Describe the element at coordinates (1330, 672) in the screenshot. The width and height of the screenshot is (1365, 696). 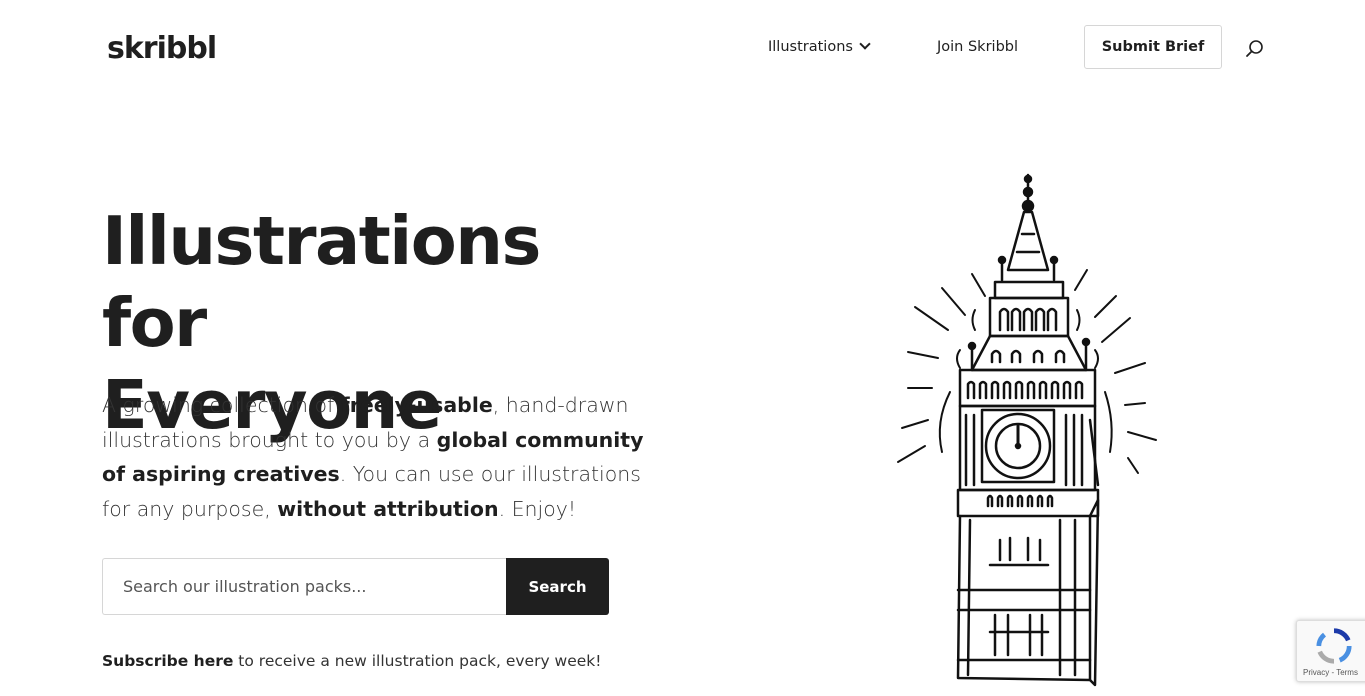
I see `recaptcha-text: Privacy - Terms` at that location.